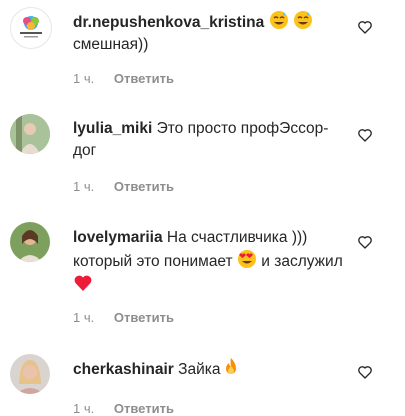  What do you see at coordinates (111, 44) in the screenshot?
I see `comment-text: смешная))` at bounding box center [111, 44].